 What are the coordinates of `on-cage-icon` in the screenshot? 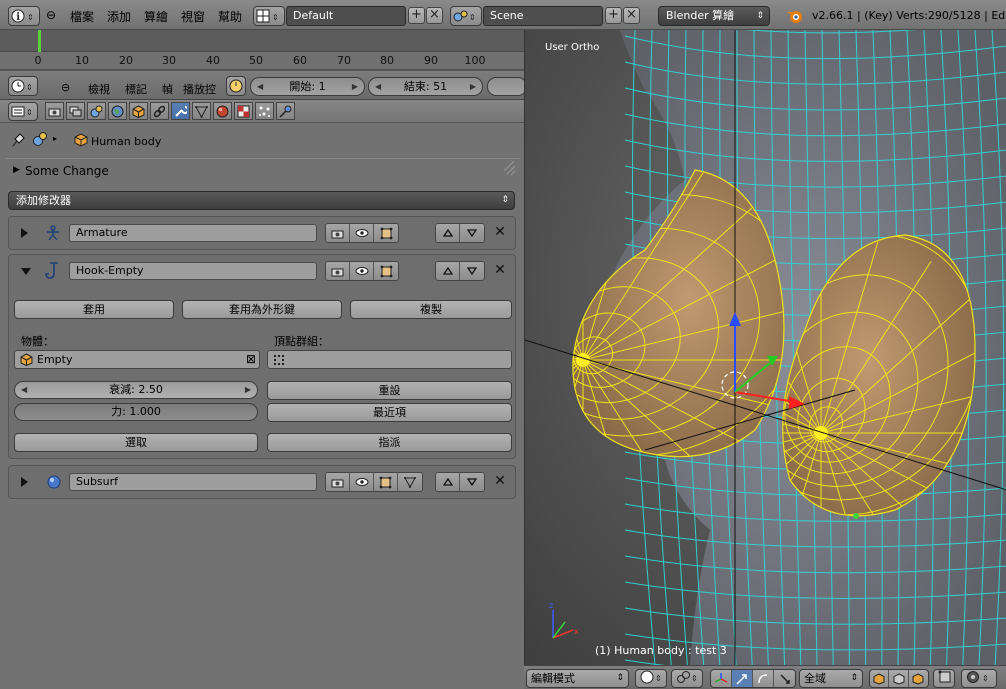 It's located at (410, 482).